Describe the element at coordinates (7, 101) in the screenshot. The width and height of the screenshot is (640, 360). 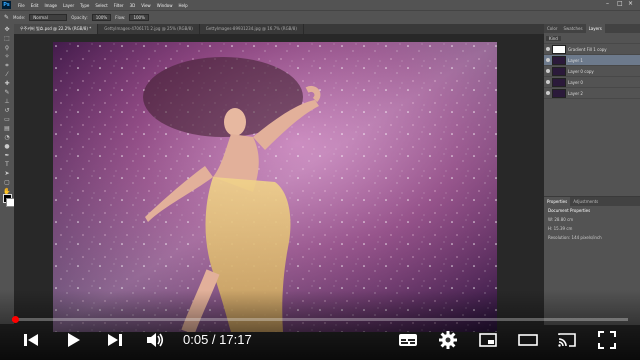
I see `stamp-tool-icon: ⊥` at that location.